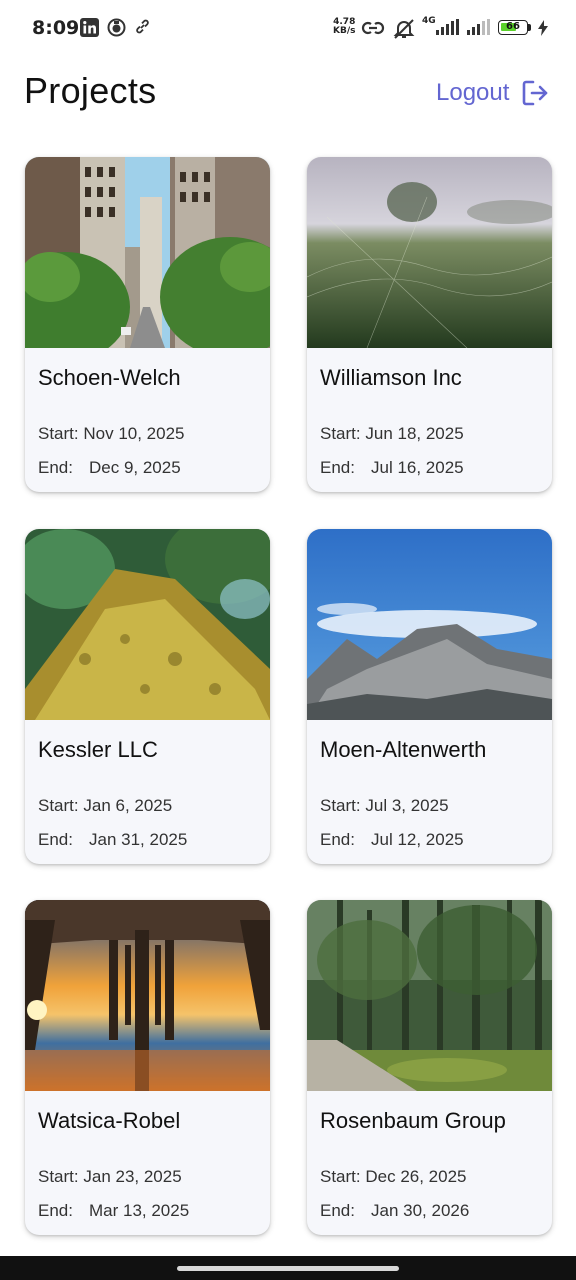  I want to click on status-time: 8:09, so click(56, 28).